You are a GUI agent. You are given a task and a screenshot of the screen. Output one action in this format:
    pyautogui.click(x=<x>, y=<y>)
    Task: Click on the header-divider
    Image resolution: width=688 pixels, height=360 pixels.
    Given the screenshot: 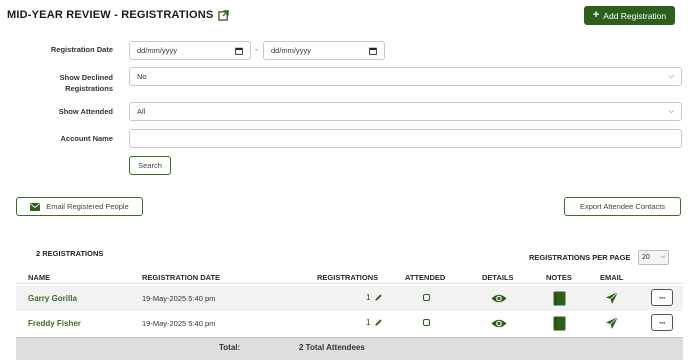 What is the action you would take?
    pyautogui.click(x=349, y=283)
    